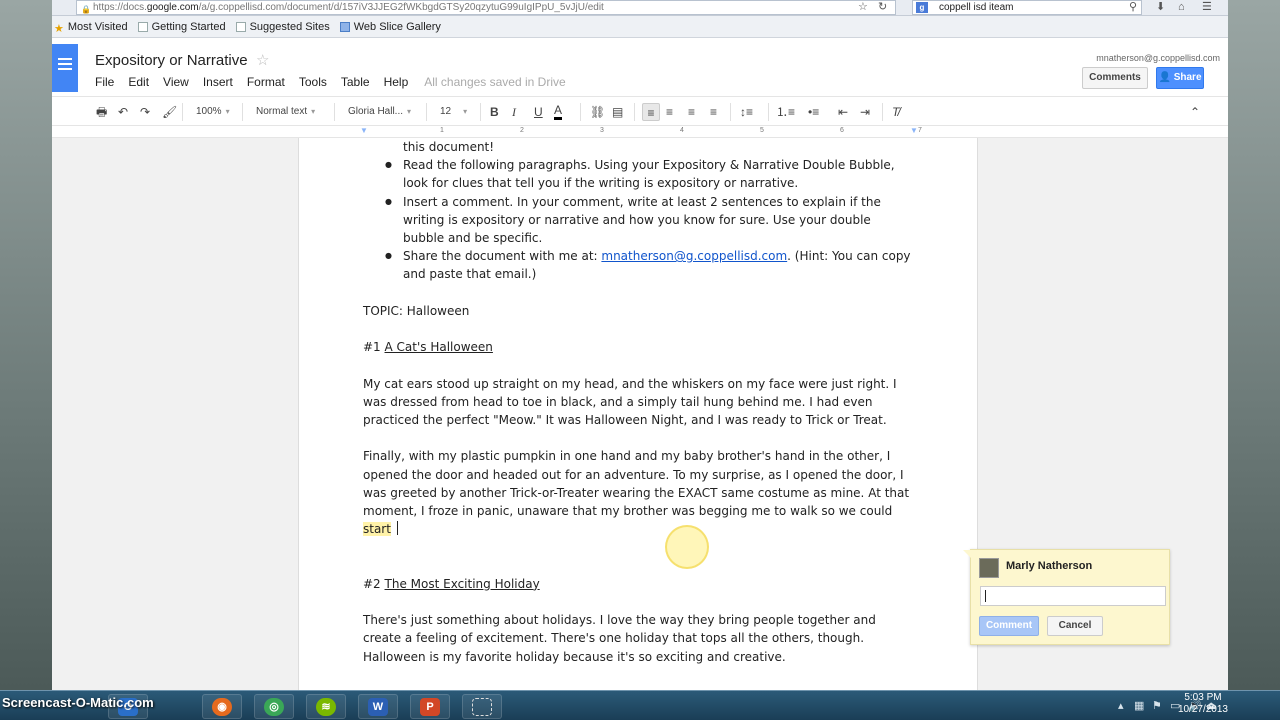  What do you see at coordinates (494, 112) in the screenshot?
I see `bold-icon: B` at bounding box center [494, 112].